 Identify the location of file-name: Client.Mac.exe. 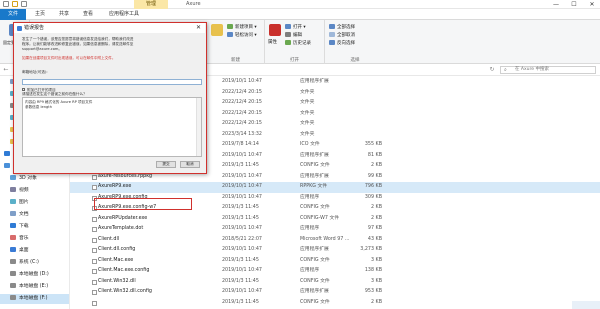
(116, 260).